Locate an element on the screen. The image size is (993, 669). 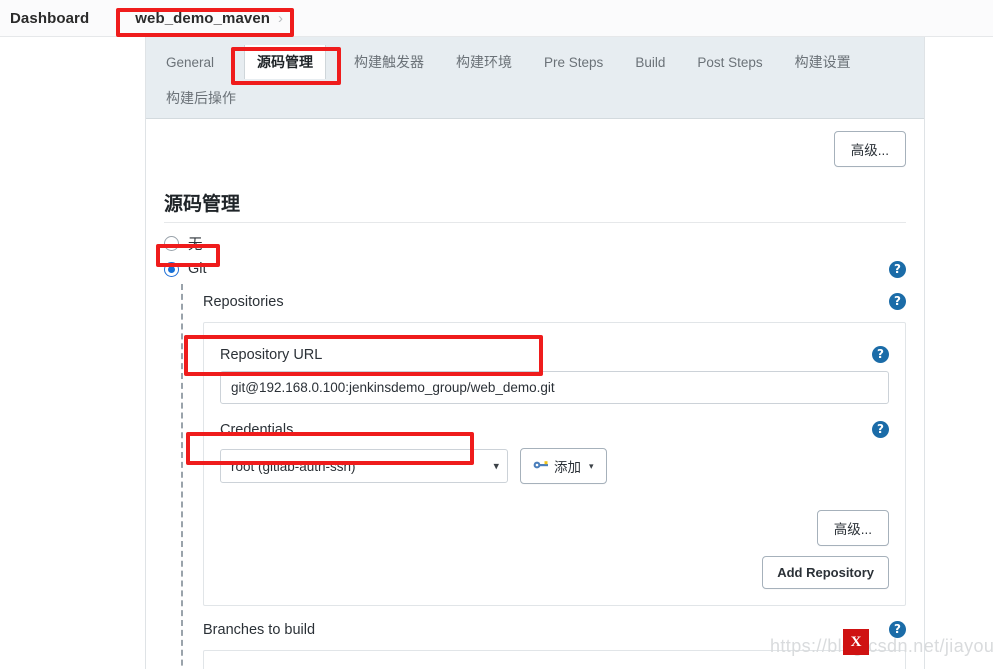
repository-url-label: Repository URL is located at coordinates (271, 355).